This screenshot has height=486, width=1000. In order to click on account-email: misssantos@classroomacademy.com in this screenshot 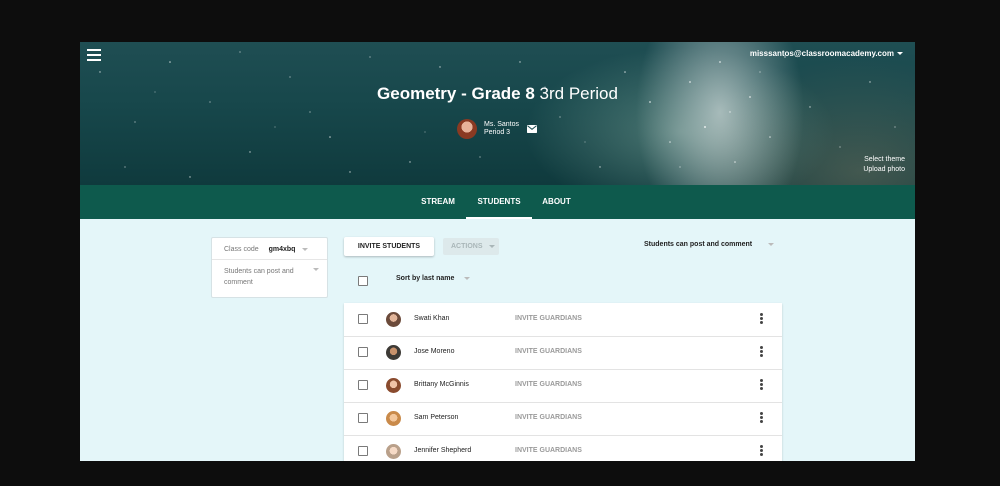, I will do `click(821, 53)`.